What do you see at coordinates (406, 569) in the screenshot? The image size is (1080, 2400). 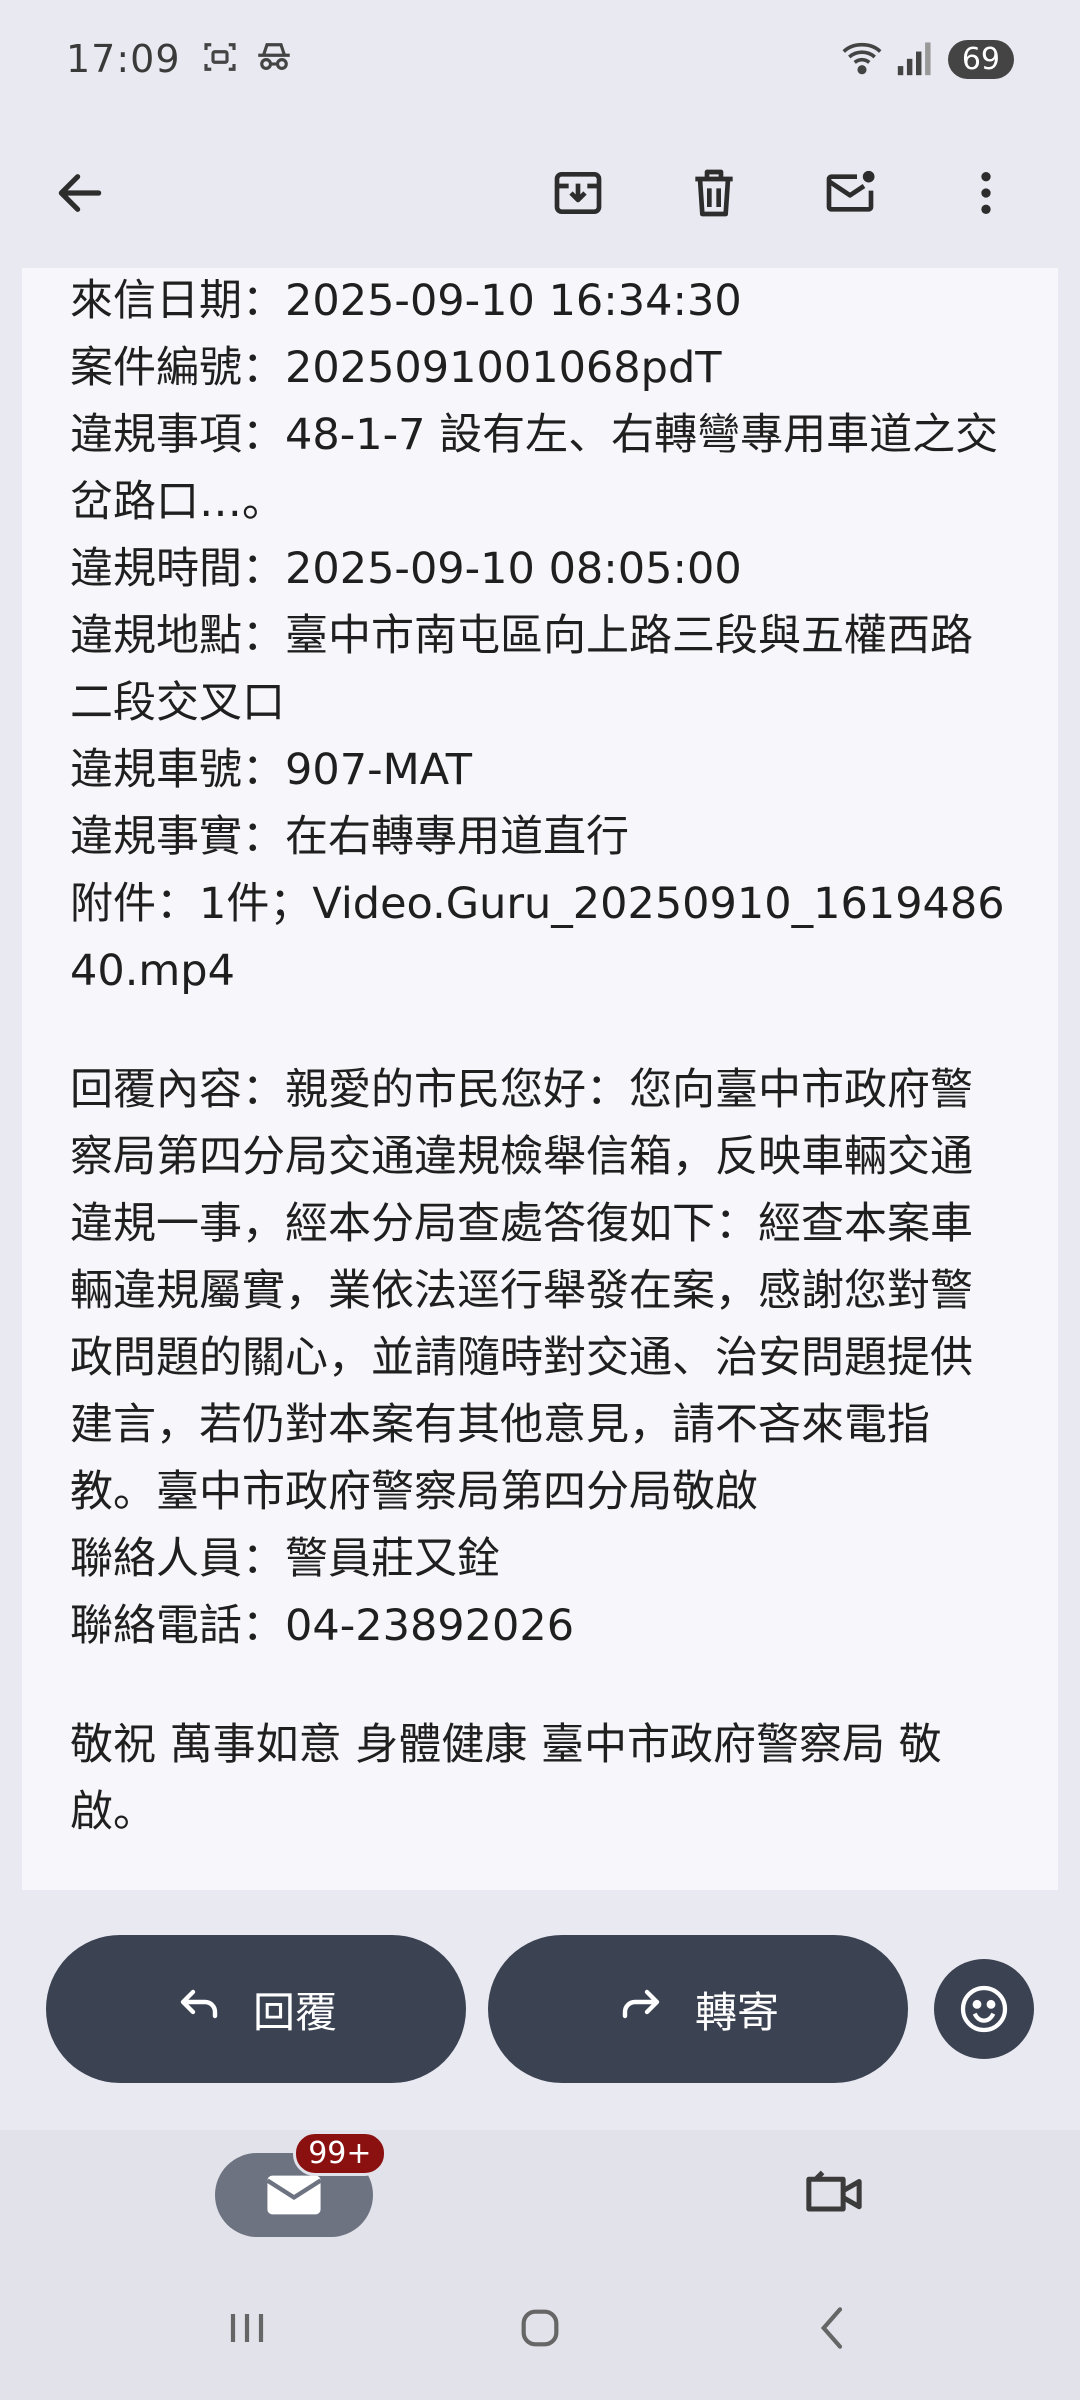 I see `violation-time: 違規時間：2025-09-10 08:05:00` at bounding box center [406, 569].